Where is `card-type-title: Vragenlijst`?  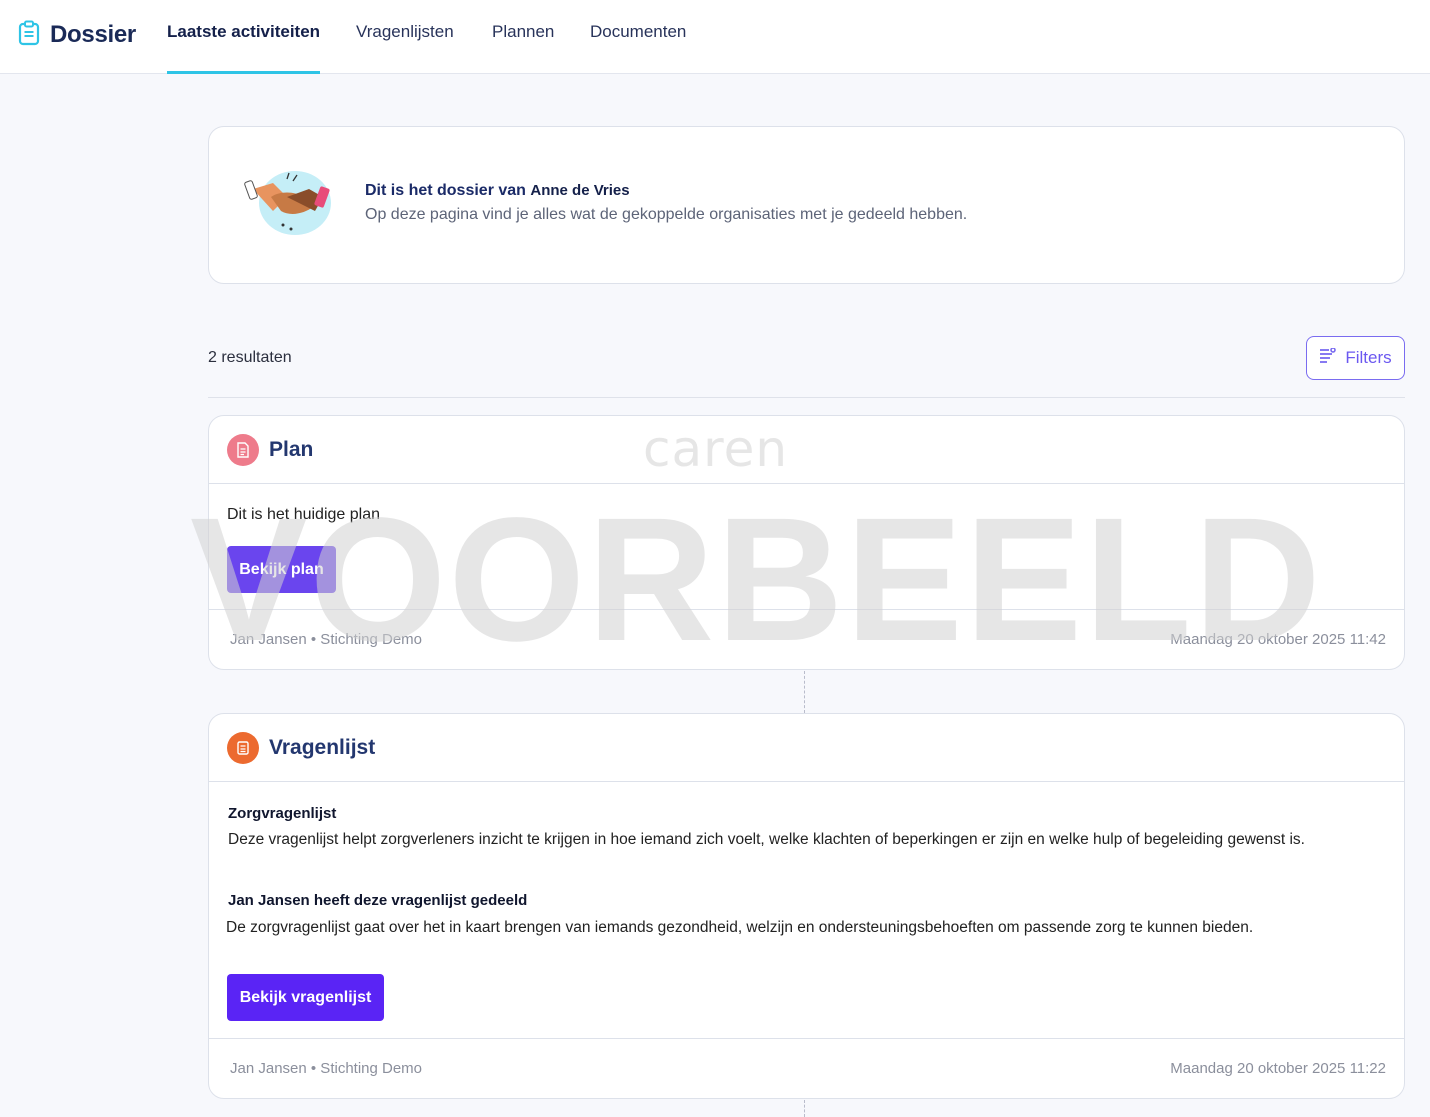
card-type-title: Vragenlijst is located at coordinates (322, 747).